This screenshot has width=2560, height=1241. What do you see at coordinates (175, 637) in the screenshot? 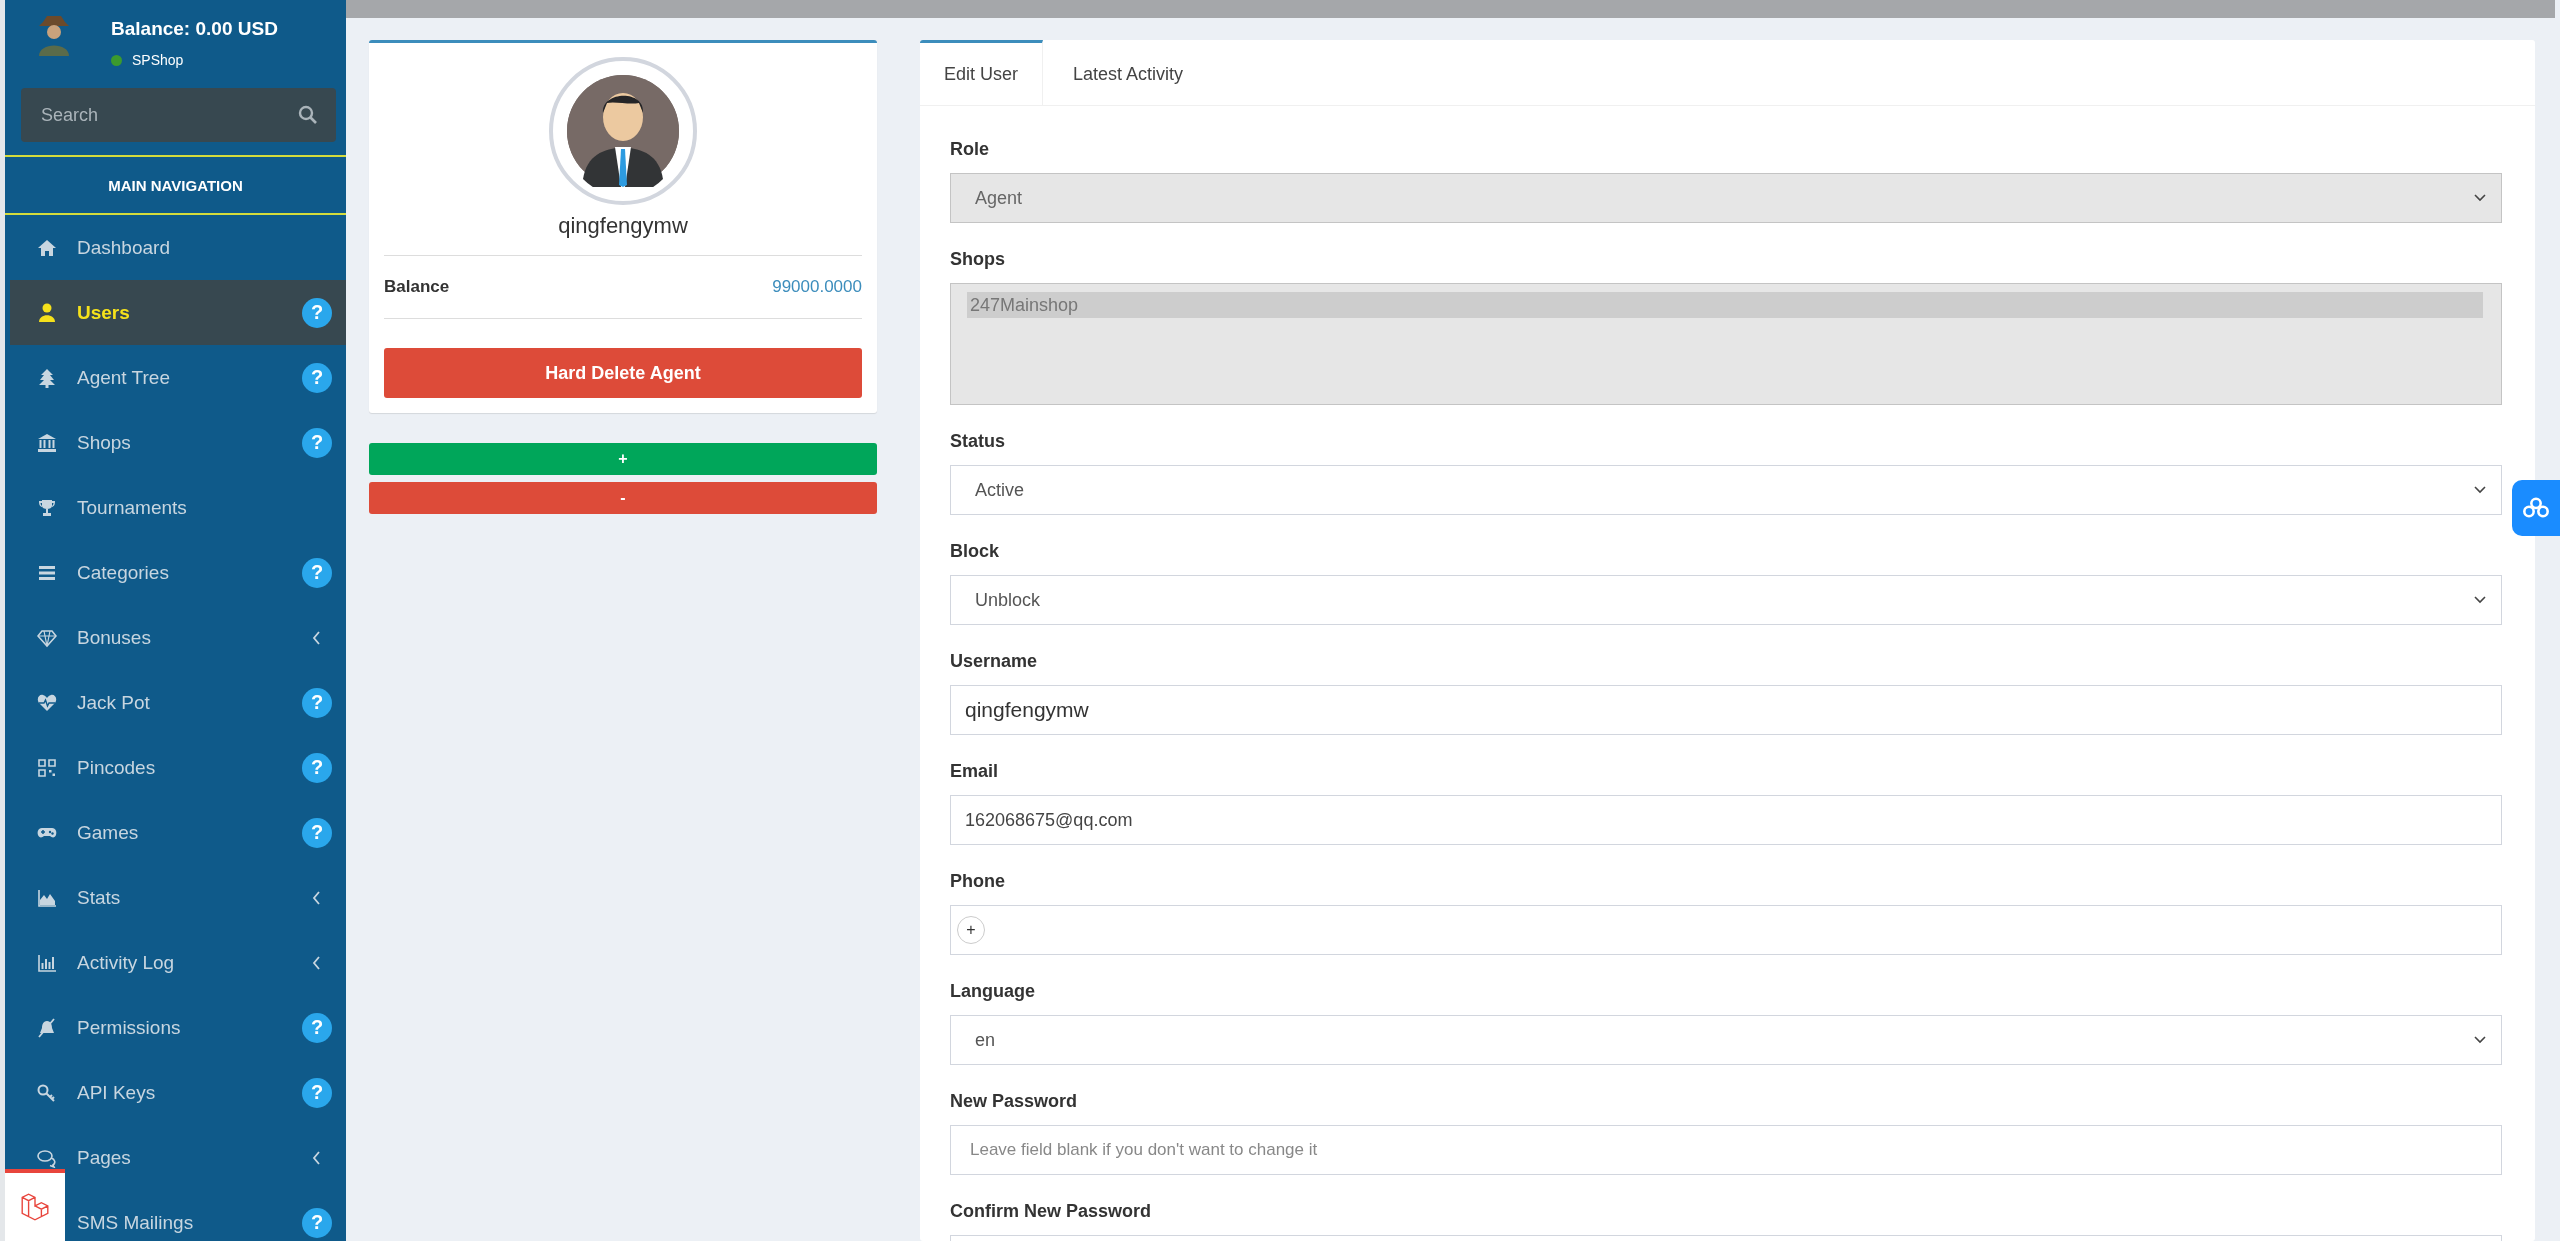
I see `nav-item: Bonuses` at bounding box center [175, 637].